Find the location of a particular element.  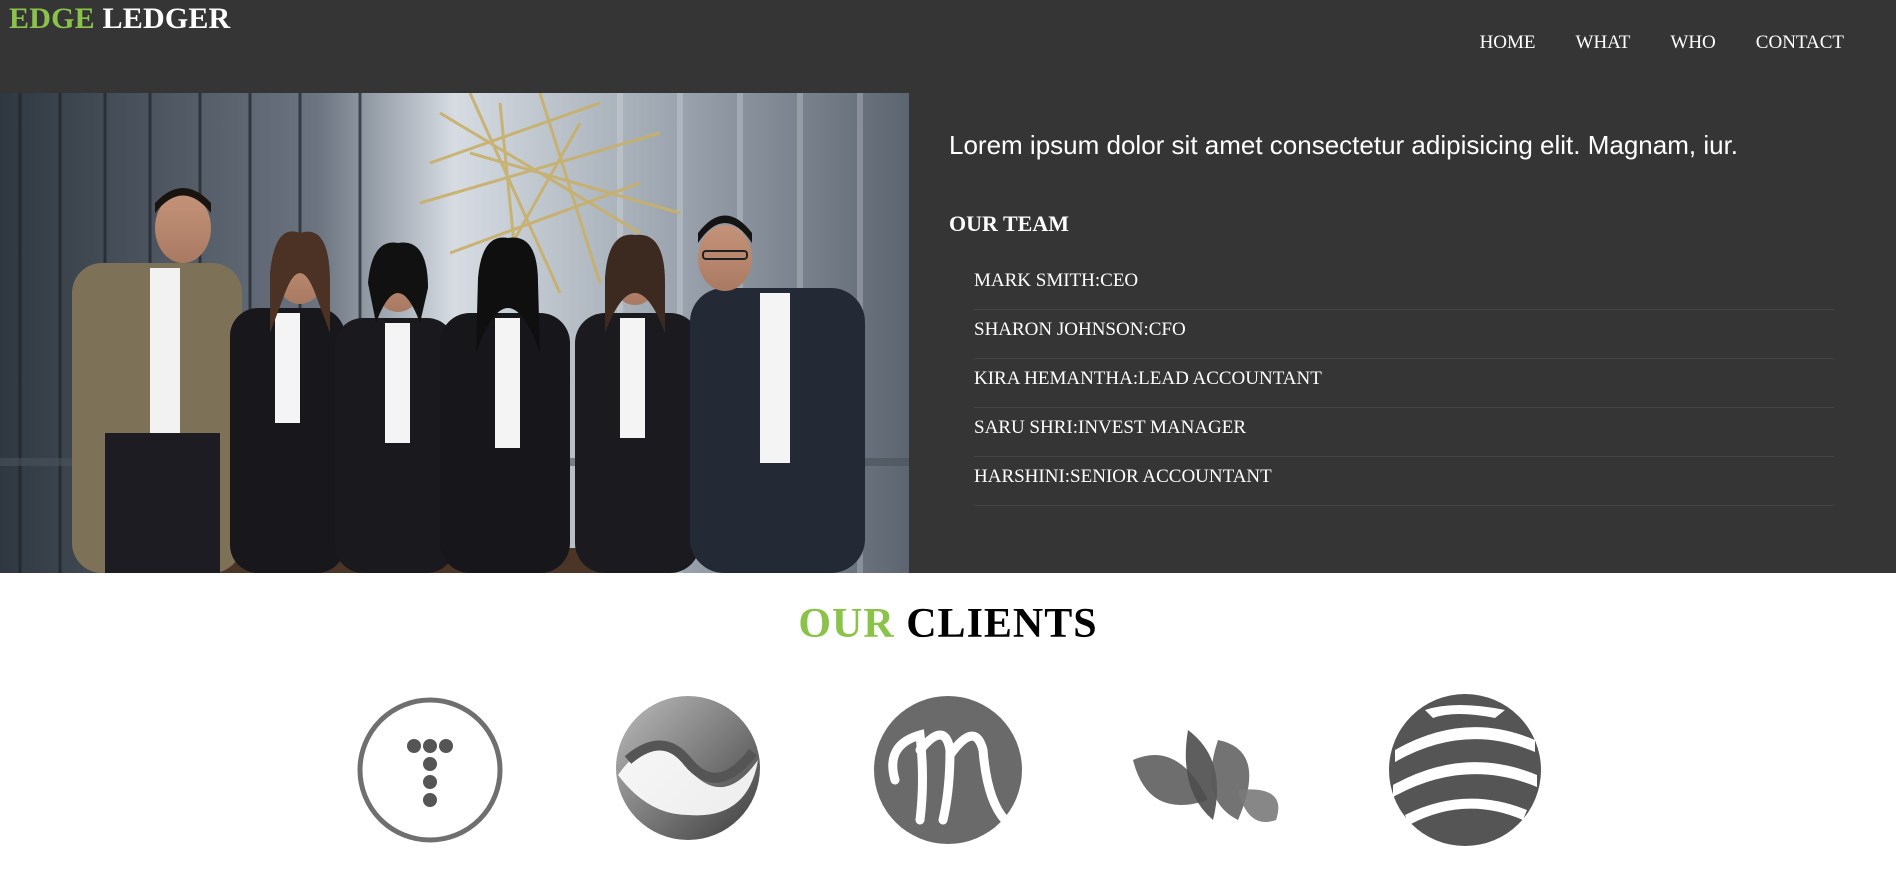

brand-part2: LEDGER is located at coordinates (166, 18).